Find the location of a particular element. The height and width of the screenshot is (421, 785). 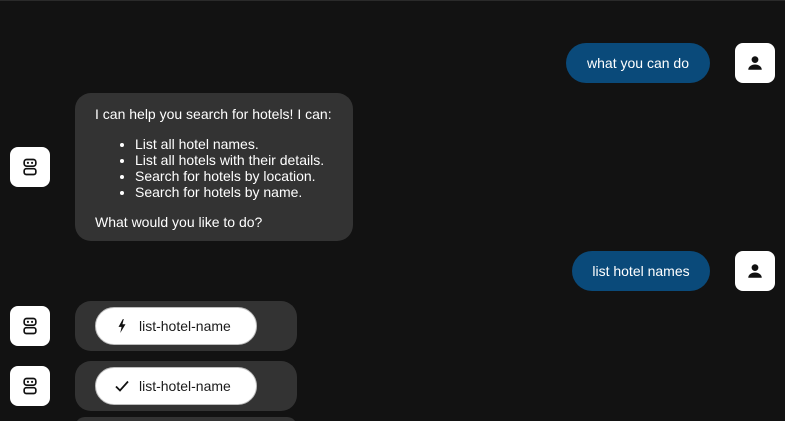

lightning-icon is located at coordinates (122, 326).